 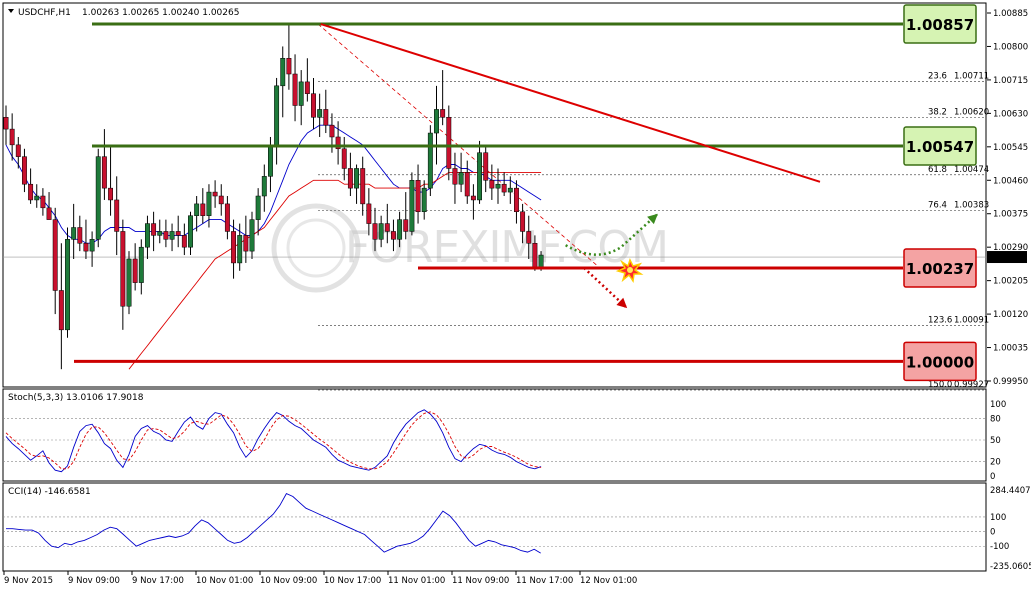 What do you see at coordinates (494, 527) in the screenshot?
I see `cci-panel` at bounding box center [494, 527].